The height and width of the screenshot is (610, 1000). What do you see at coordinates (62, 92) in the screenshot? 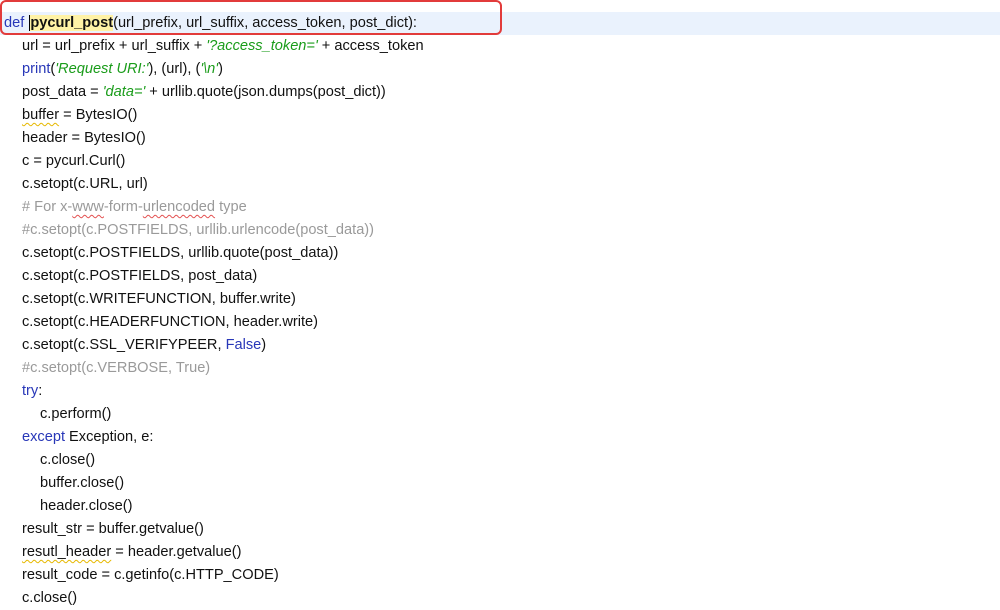
I see `code-text: post_data =` at bounding box center [62, 92].